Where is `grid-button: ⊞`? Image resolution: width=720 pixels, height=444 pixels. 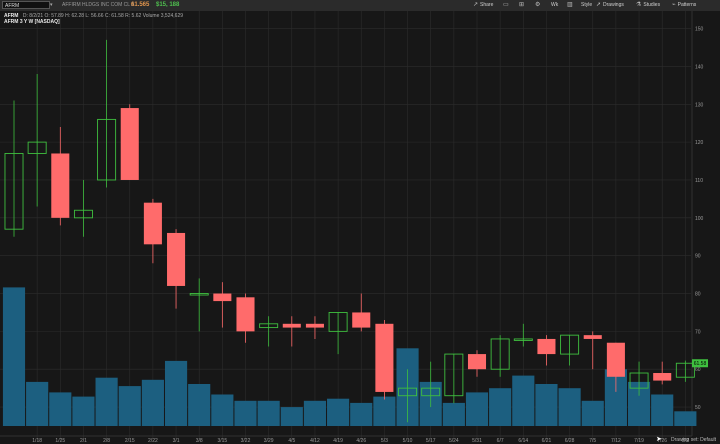
grid-button: ⊞ is located at coordinates (521, 5).